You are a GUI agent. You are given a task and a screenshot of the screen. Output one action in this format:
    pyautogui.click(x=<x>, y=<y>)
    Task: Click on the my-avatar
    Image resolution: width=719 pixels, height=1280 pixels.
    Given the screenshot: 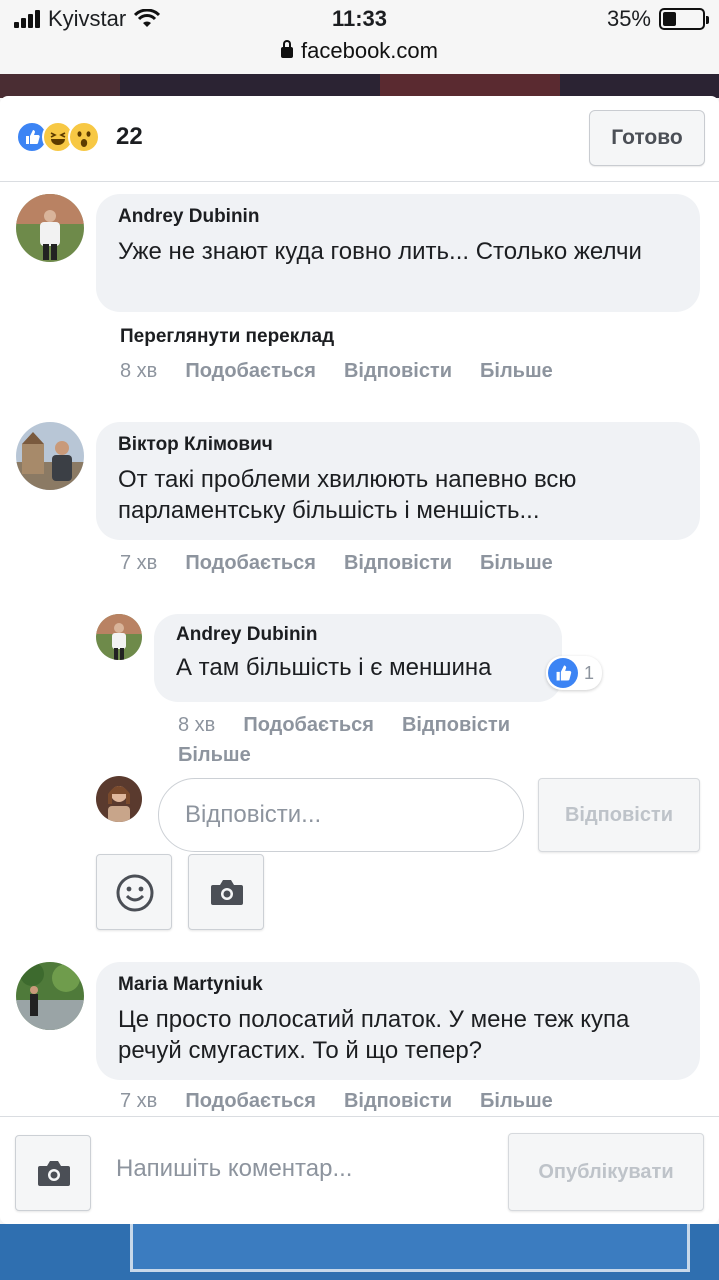 What is the action you would take?
    pyautogui.click(x=119, y=799)
    